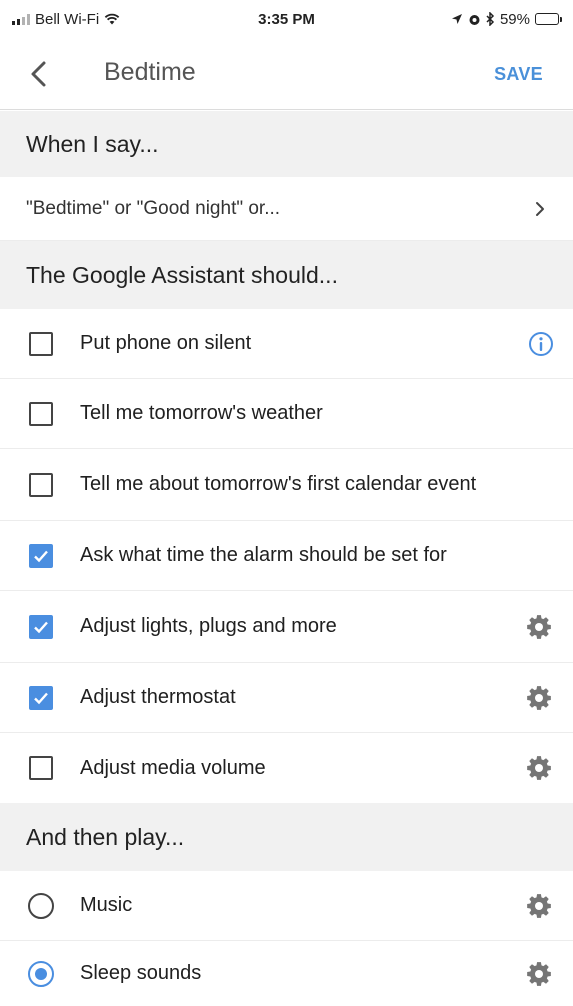 The width and height of the screenshot is (573, 1006). Describe the element at coordinates (518, 74) in the screenshot. I see `save-button: SAVE` at that location.